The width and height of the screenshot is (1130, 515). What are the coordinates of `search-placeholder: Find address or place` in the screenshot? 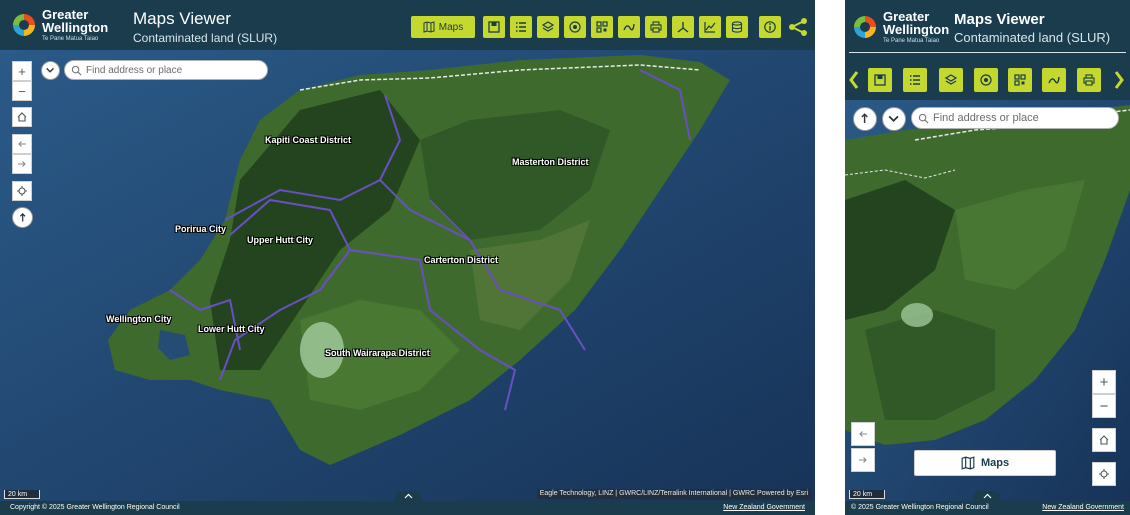 It's located at (986, 118).